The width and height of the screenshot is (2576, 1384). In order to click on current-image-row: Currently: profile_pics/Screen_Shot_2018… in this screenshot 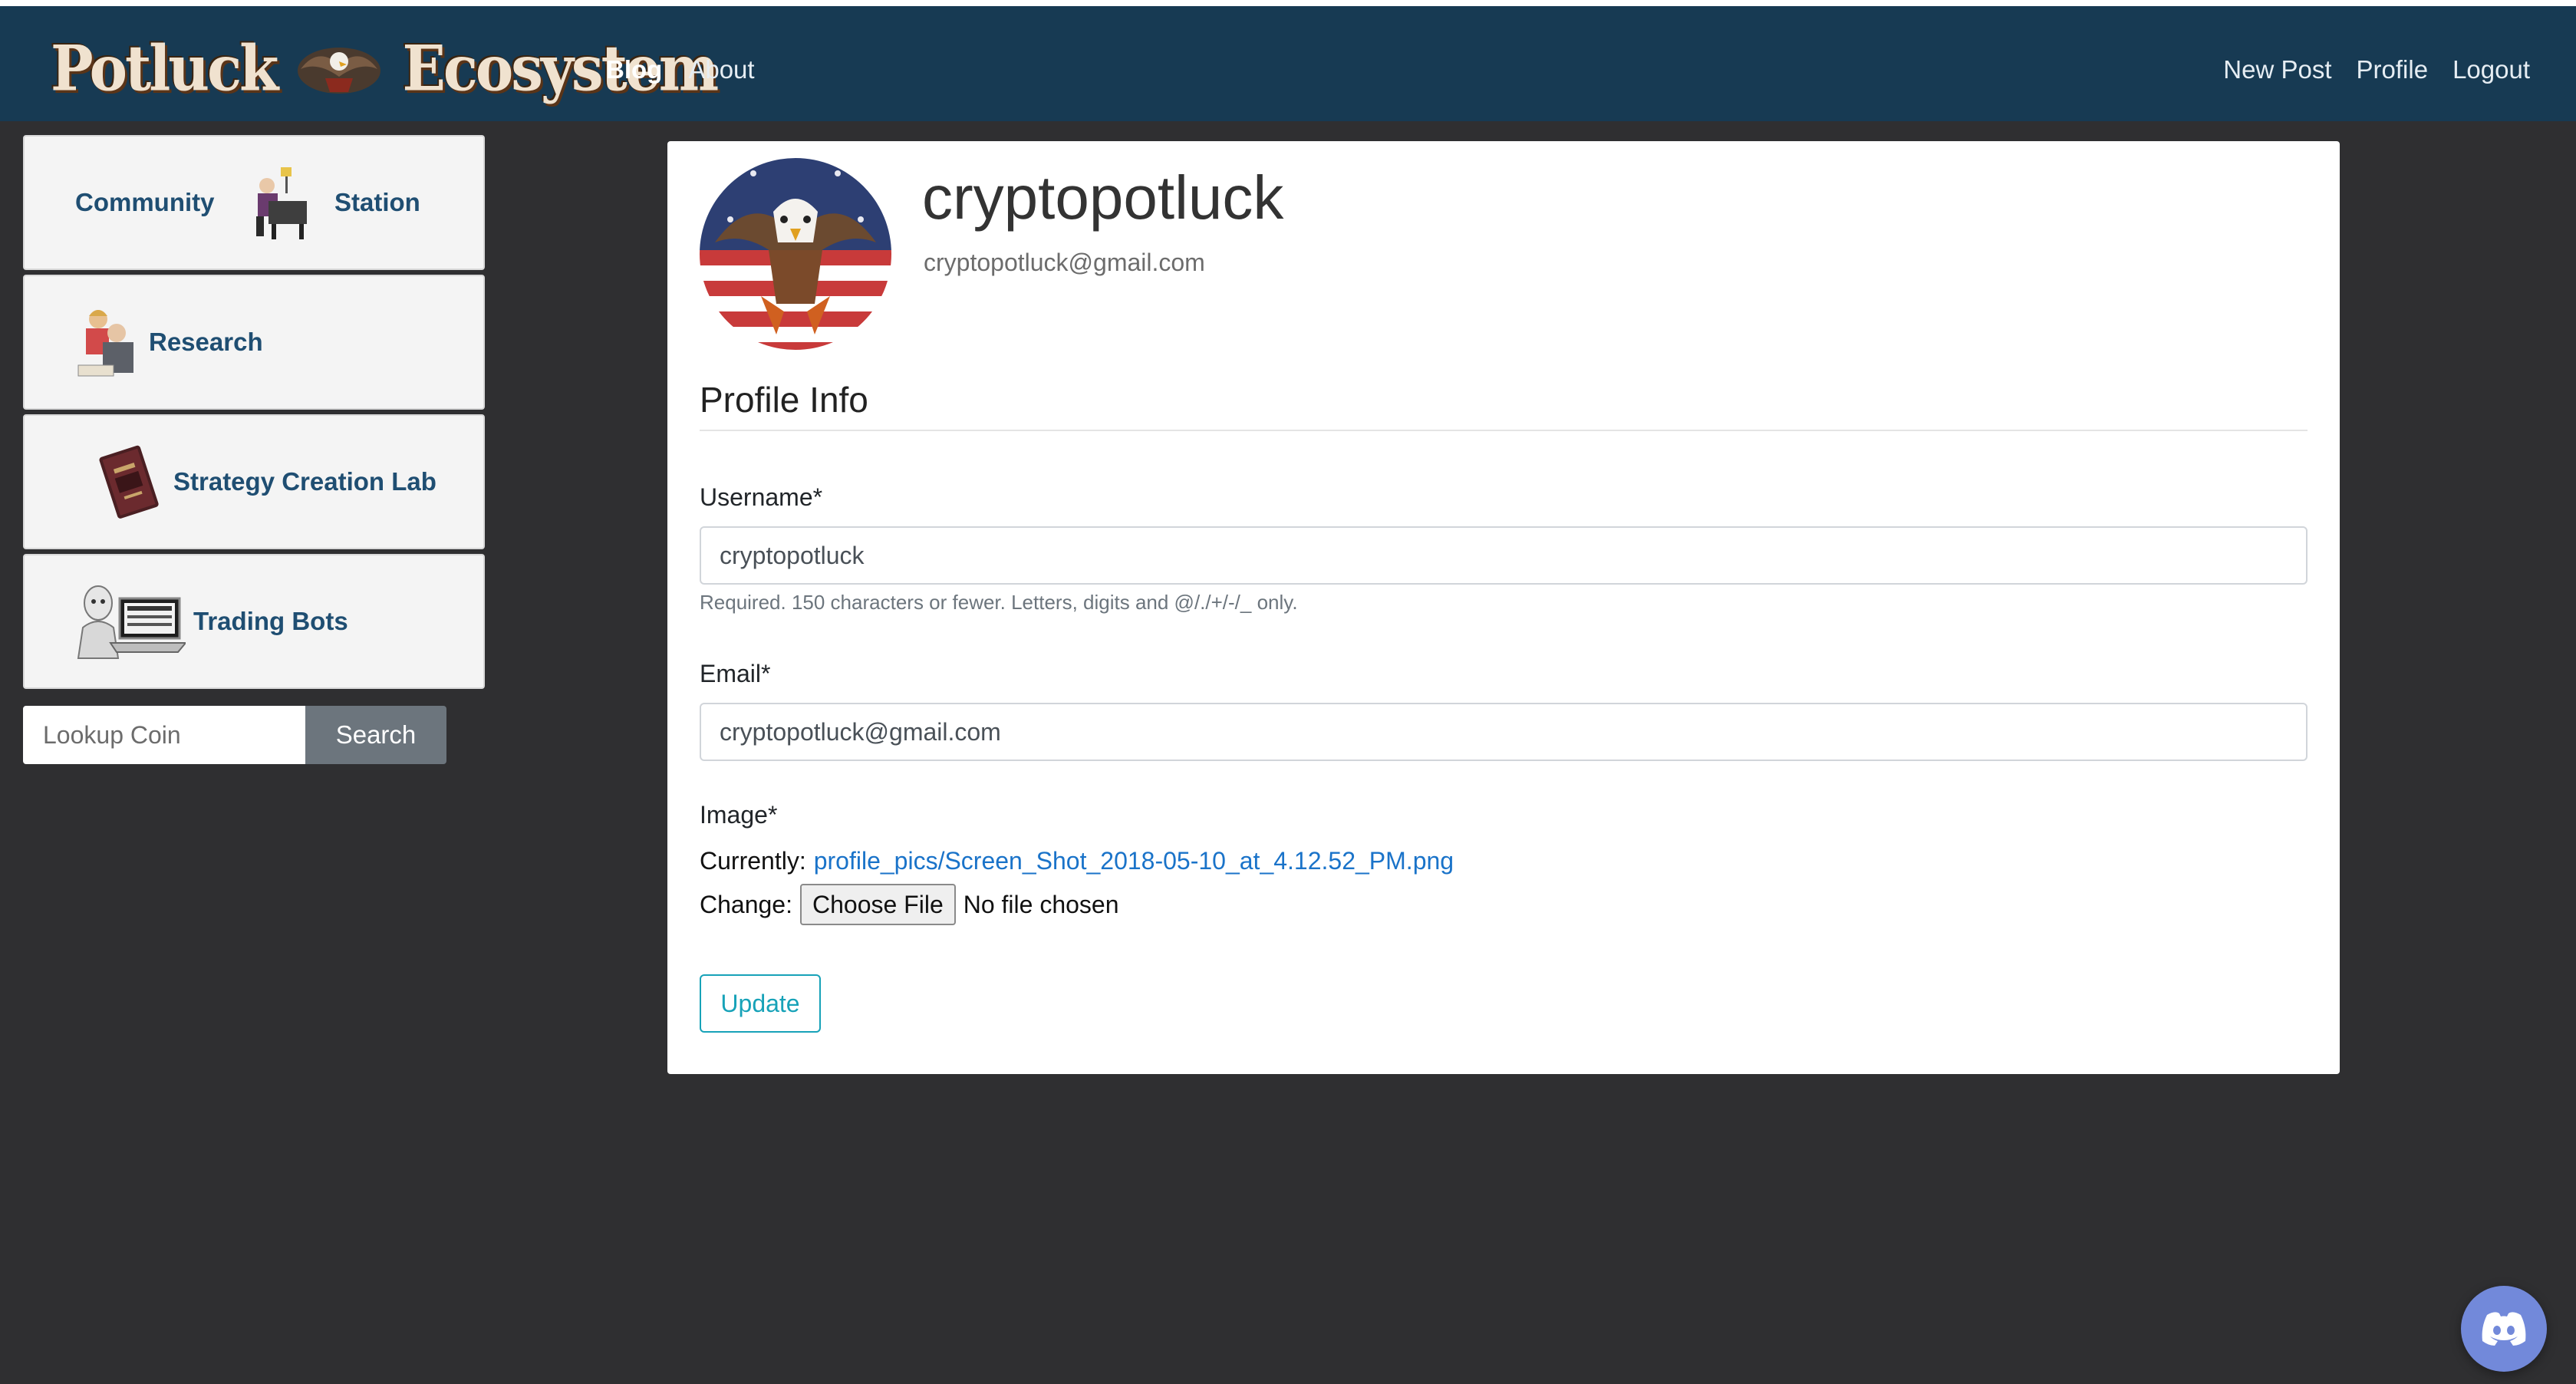, I will do `click(1077, 861)`.